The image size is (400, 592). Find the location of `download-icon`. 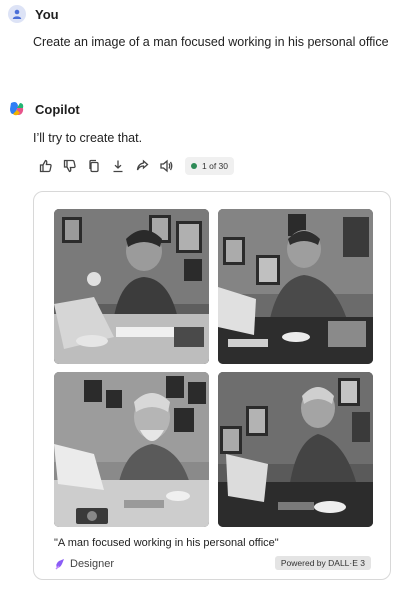

download-icon is located at coordinates (118, 166).